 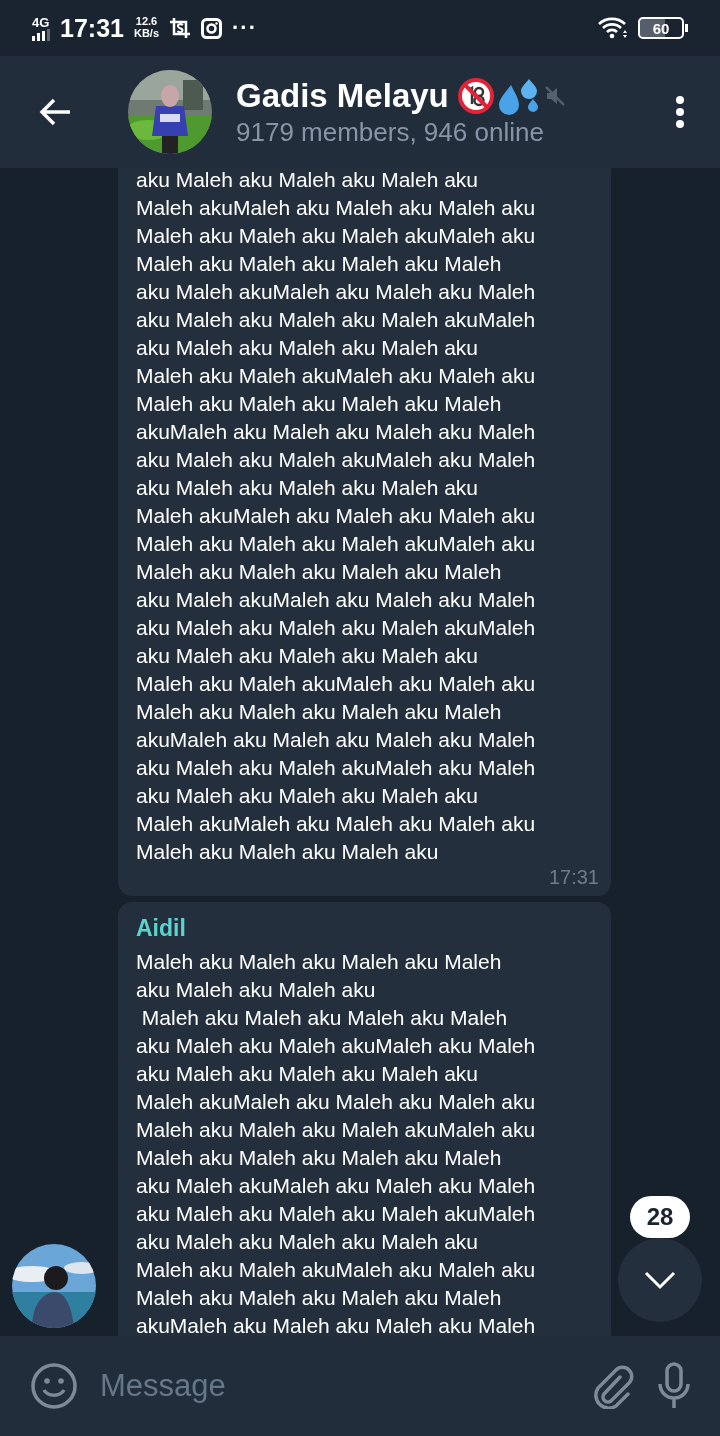 What do you see at coordinates (390, 132) in the screenshot?
I see `member-count: 9179 members, 946 online` at bounding box center [390, 132].